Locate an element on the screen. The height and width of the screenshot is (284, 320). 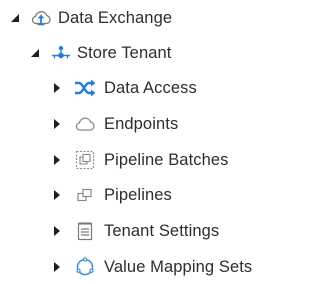
cloud-sync-icon is located at coordinates (41, 18).